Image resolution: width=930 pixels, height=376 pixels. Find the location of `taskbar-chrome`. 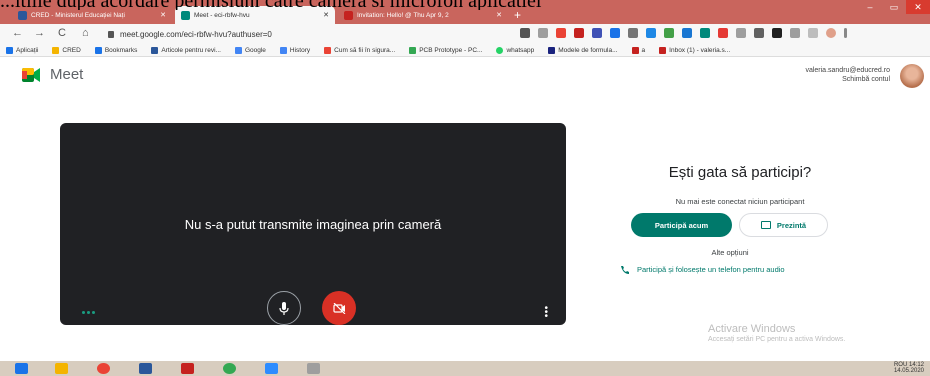

taskbar-chrome is located at coordinates (103, 368).